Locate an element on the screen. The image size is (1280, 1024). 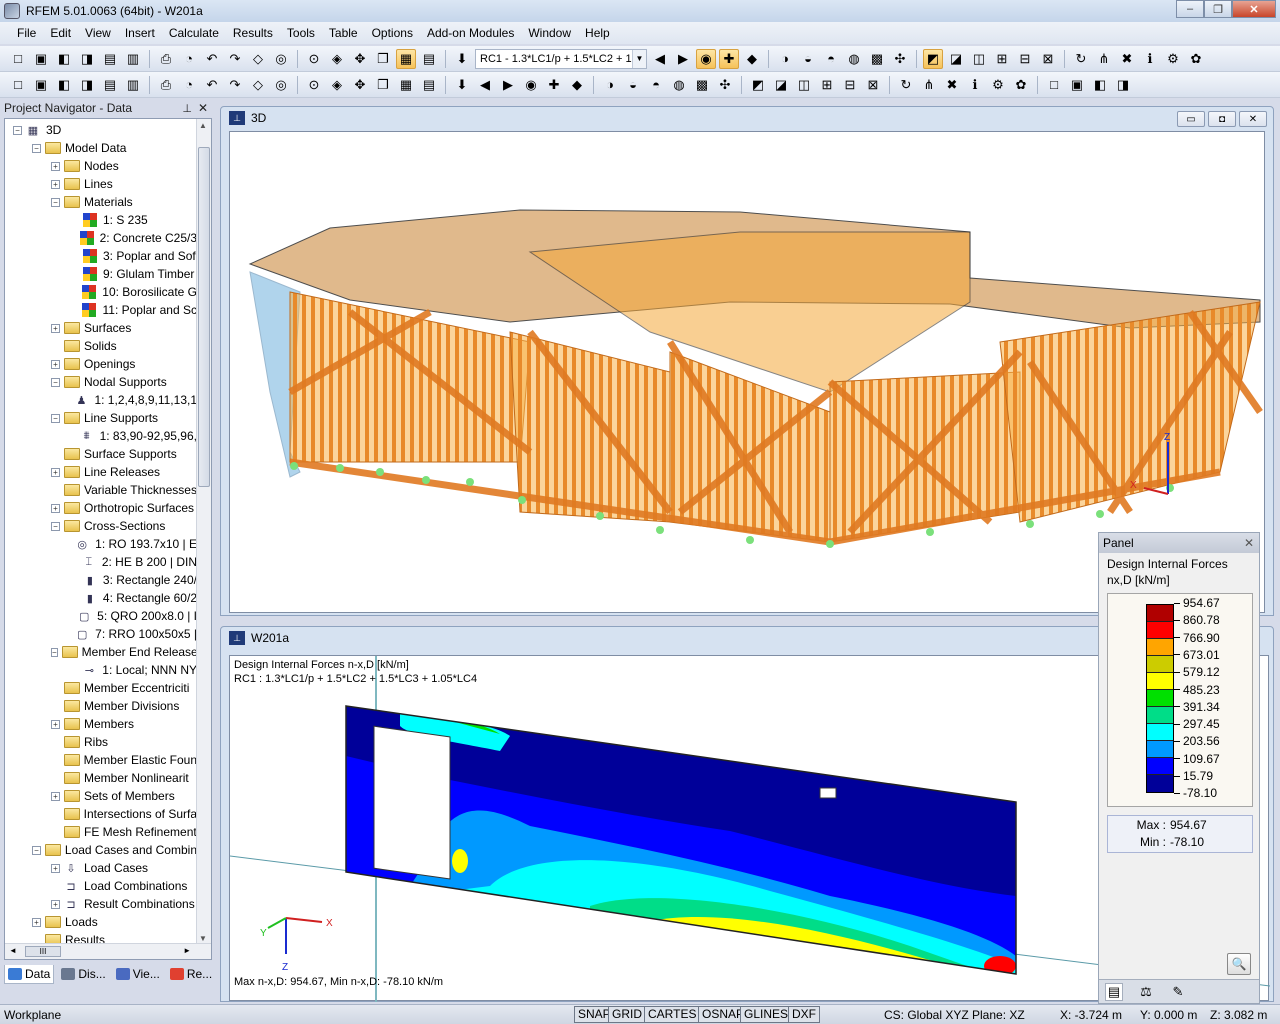
windows-icon: ❐ is located at coordinates (383, 59).